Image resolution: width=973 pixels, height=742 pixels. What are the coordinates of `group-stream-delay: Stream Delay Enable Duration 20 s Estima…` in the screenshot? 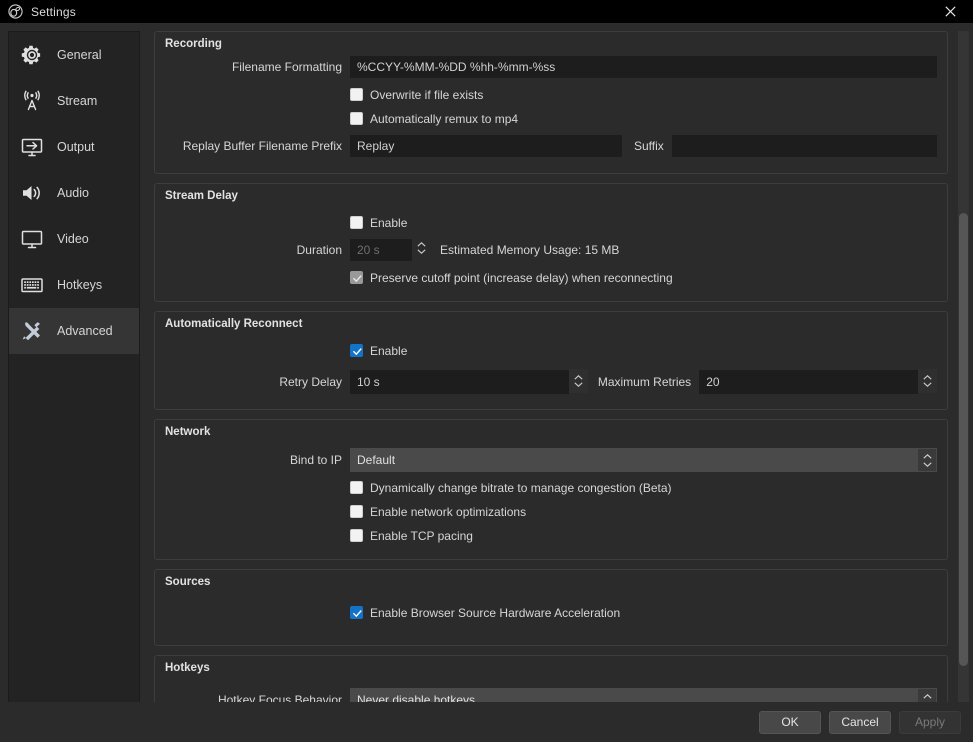 It's located at (551, 242).